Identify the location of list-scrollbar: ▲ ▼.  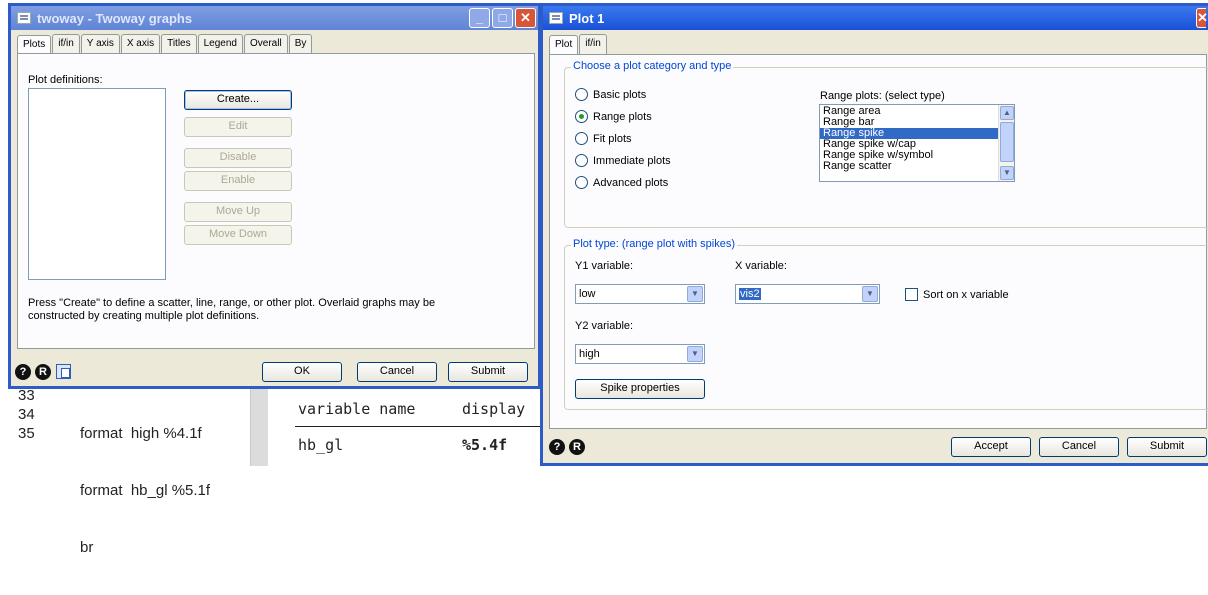
(1006, 143).